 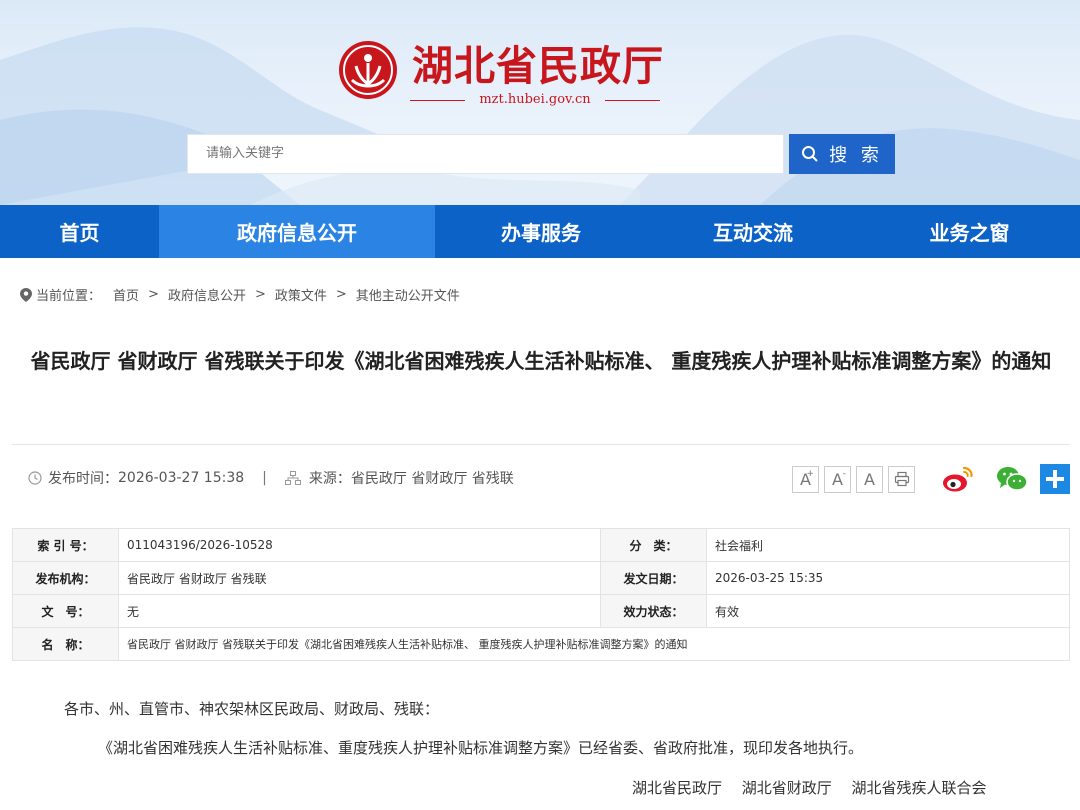 I want to click on publish-label: 发布时间：, so click(x=83, y=479).